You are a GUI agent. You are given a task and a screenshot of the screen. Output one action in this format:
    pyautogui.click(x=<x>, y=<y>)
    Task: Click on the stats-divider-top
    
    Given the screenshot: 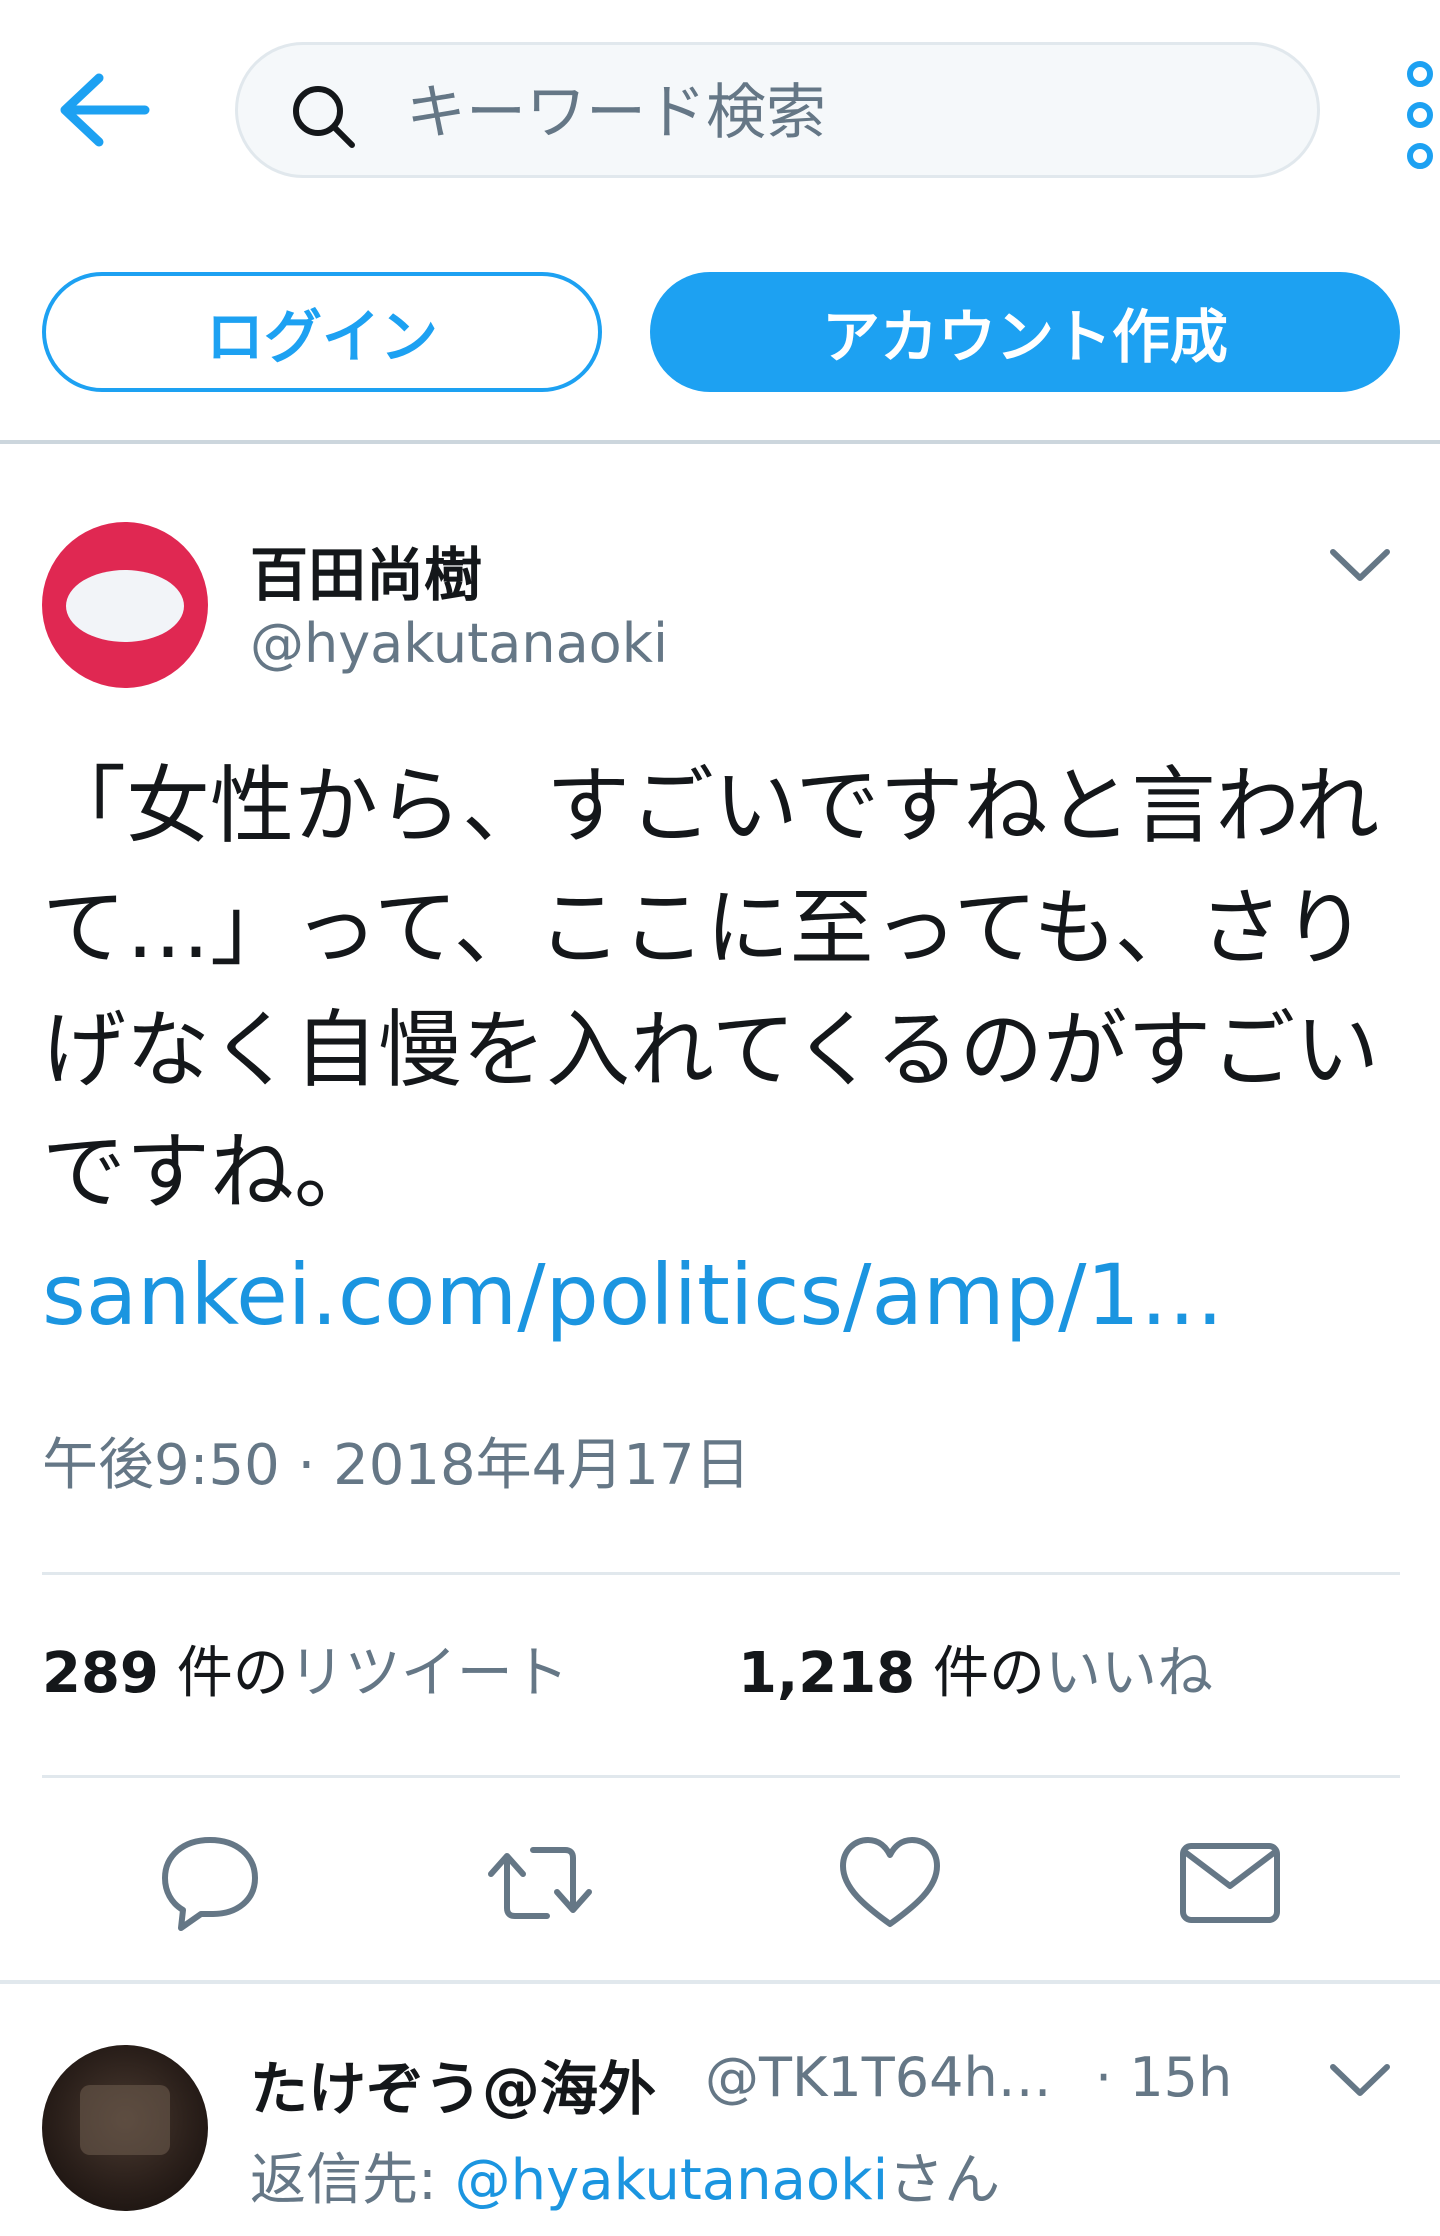 What is the action you would take?
    pyautogui.click(x=721, y=1573)
    